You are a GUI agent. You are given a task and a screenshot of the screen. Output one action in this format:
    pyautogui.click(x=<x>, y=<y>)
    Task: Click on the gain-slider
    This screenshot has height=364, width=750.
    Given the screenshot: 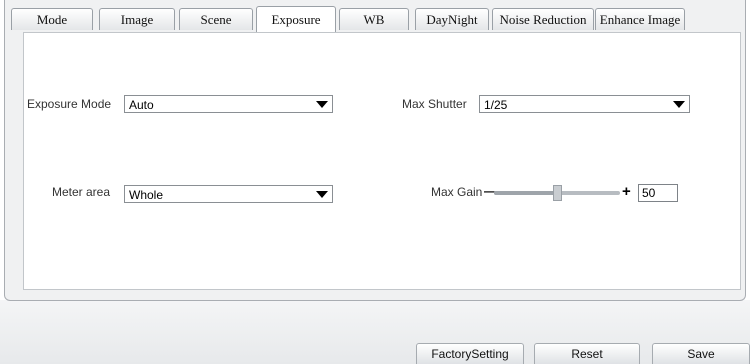 What is the action you would take?
    pyautogui.click(x=557, y=193)
    